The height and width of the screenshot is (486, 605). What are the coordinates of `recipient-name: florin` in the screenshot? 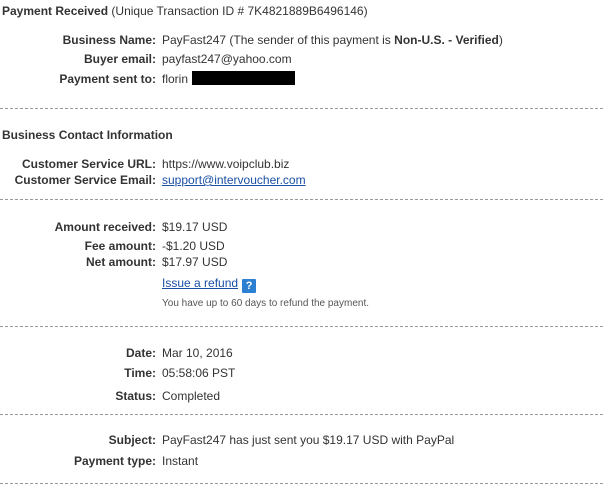 It's located at (175, 79).